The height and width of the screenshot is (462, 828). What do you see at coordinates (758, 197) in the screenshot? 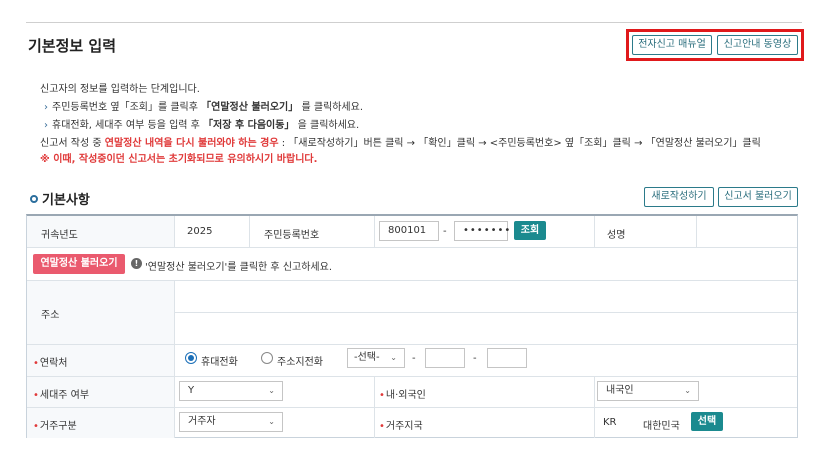
I see `load-report-button: 신고서 불러오기` at bounding box center [758, 197].